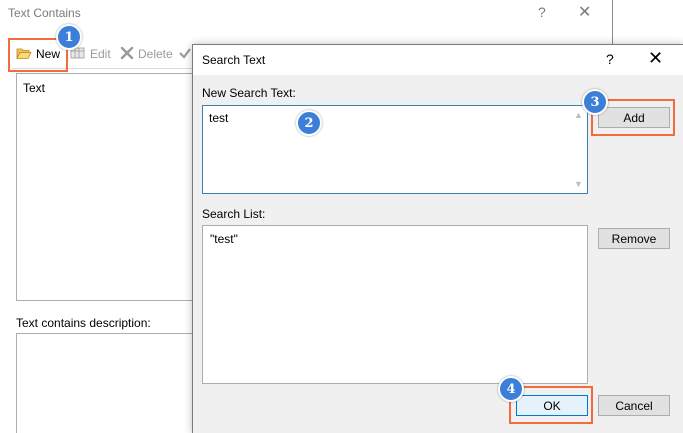 This screenshot has height=433, width=683. What do you see at coordinates (249, 93) in the screenshot?
I see `new-search-text-label: New Search Text:` at bounding box center [249, 93].